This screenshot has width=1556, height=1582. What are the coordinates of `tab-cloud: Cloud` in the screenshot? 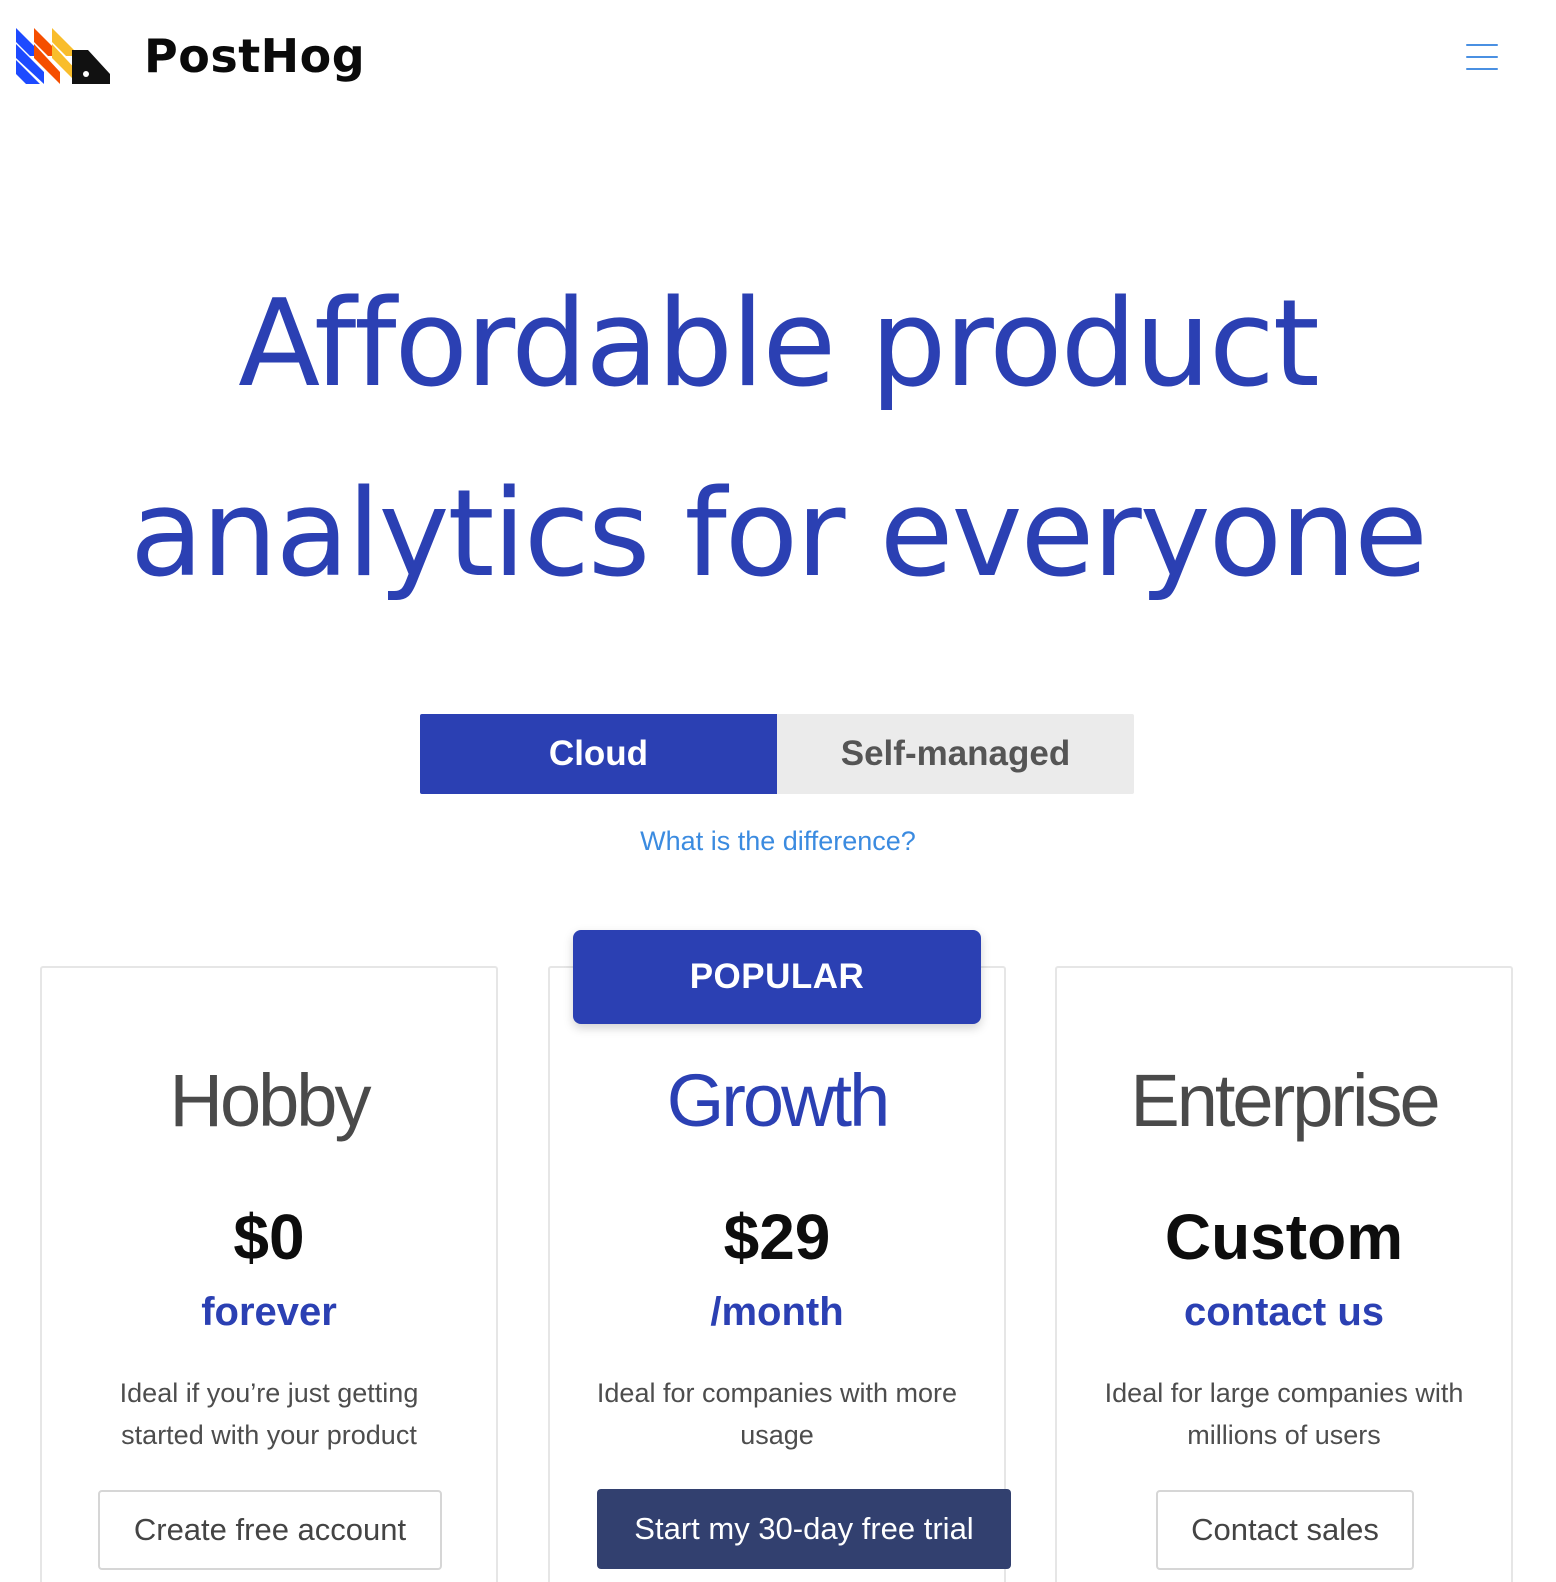 It's located at (598, 754).